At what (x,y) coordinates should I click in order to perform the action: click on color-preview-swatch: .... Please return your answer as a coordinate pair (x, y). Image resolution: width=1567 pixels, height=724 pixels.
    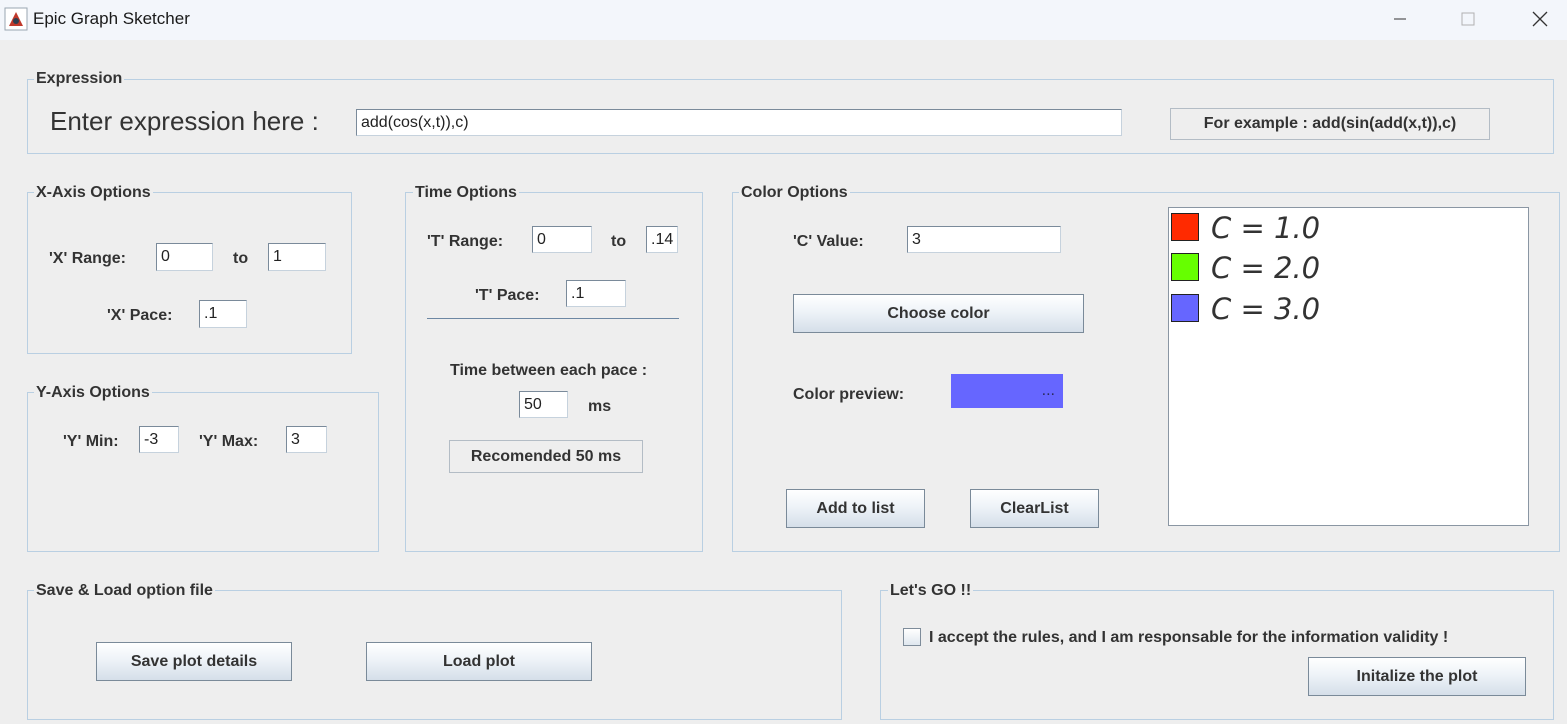
    Looking at the image, I should click on (1007, 391).